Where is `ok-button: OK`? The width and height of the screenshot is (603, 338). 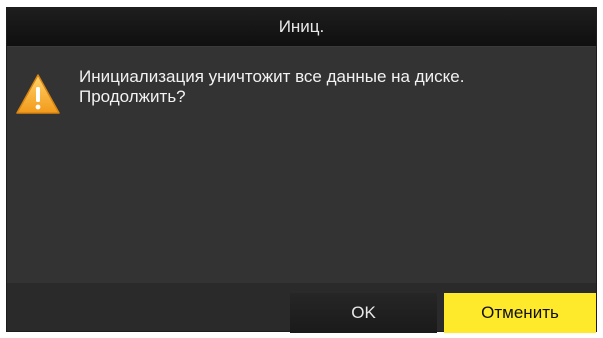
ok-button: OK is located at coordinates (363, 313).